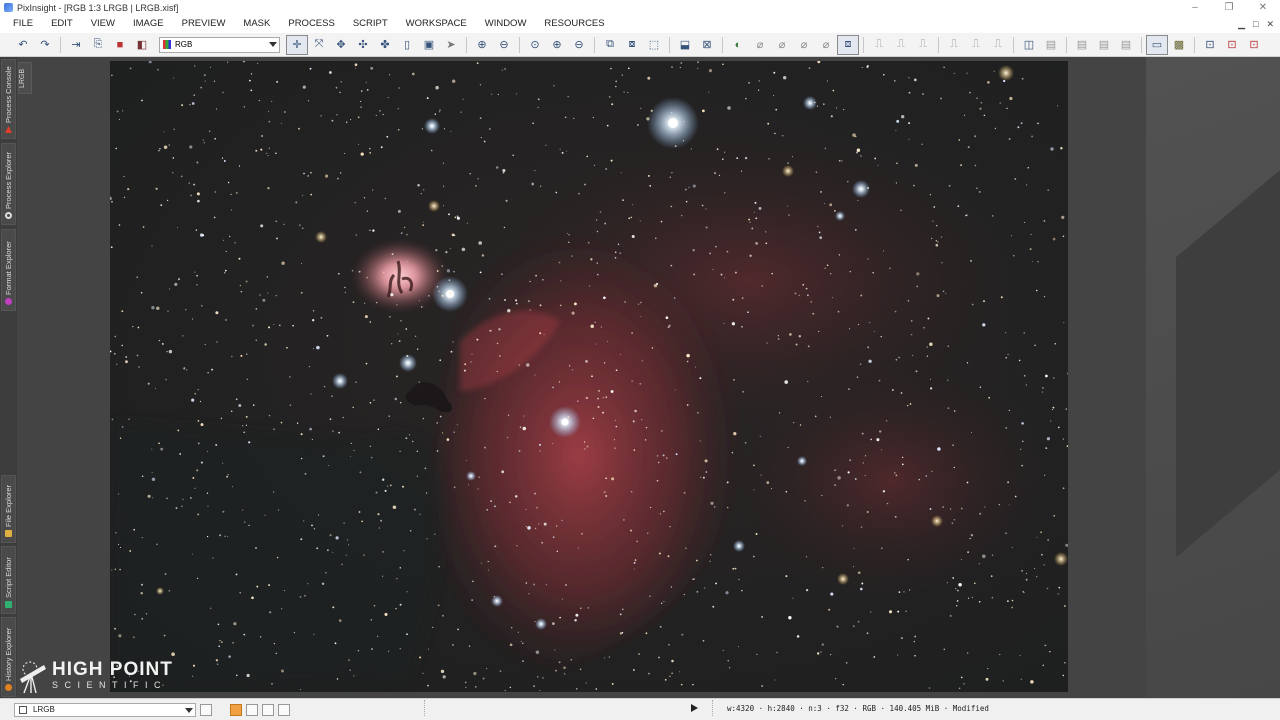 The width and height of the screenshot is (1280, 720). What do you see at coordinates (45, 45) in the screenshot?
I see `redo-icon: ↷` at bounding box center [45, 45].